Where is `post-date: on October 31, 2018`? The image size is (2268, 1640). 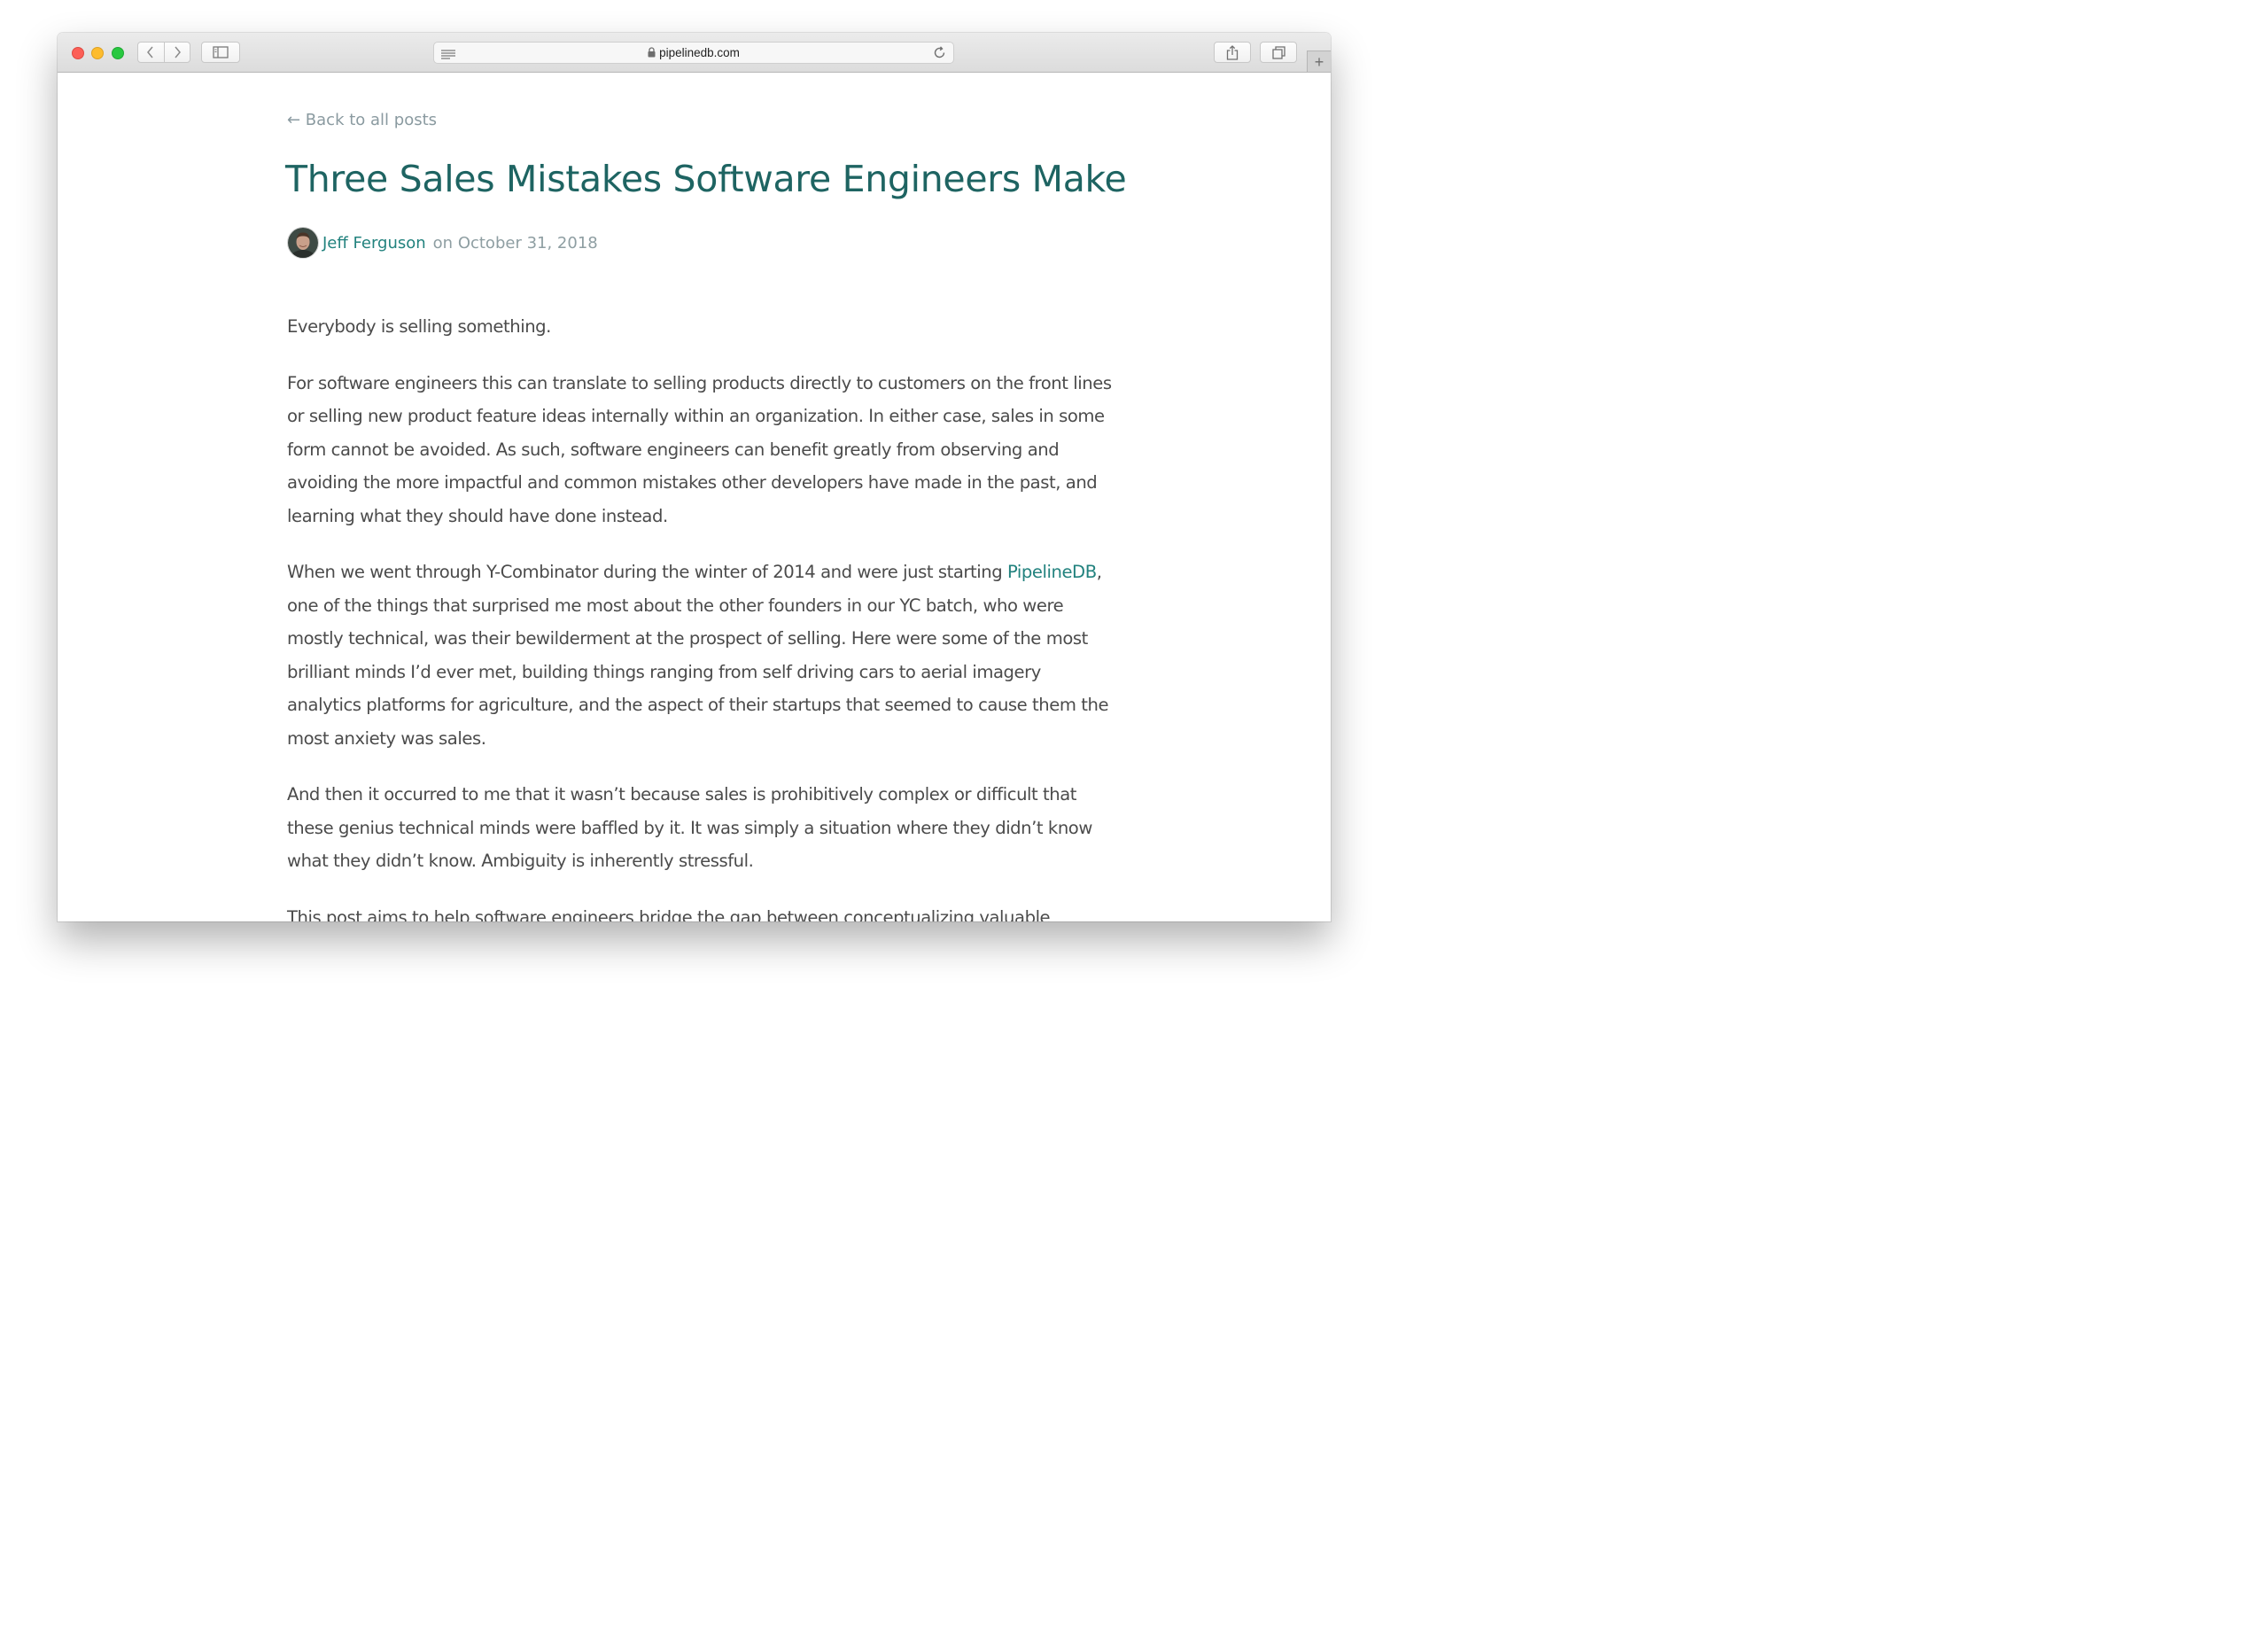
post-date: on October 31, 2018 is located at coordinates (515, 243).